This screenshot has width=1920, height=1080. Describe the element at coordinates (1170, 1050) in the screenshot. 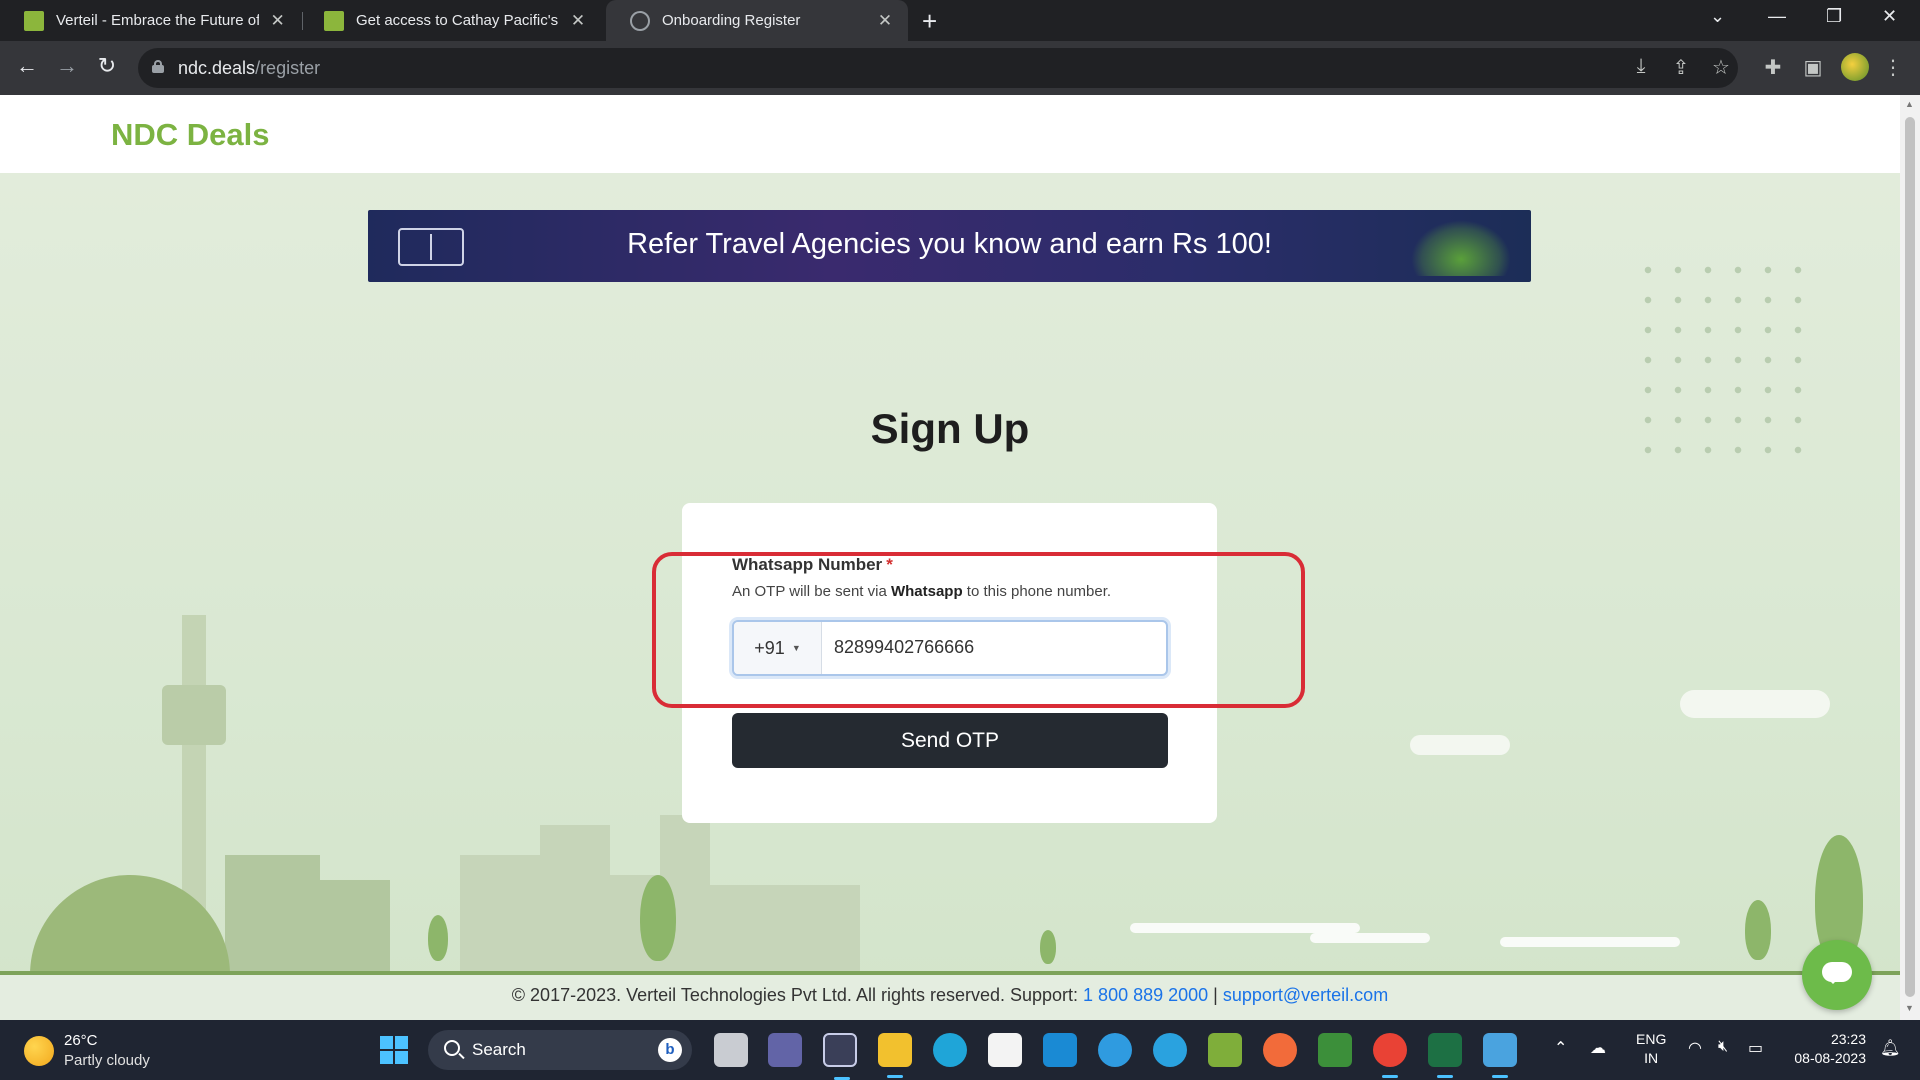

I see `telegram-icon` at that location.